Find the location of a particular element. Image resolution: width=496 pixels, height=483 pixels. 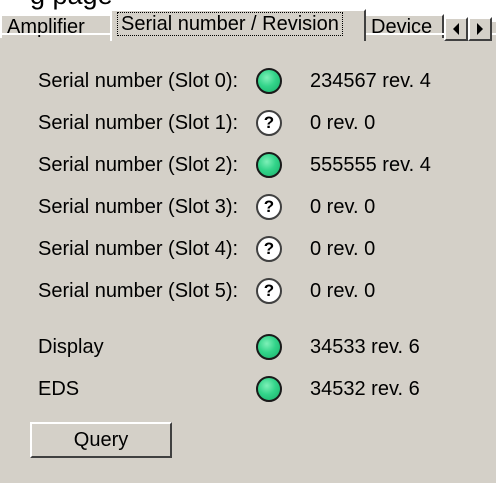

tab-serial-number-revision: Serial number / Revision is located at coordinates (238, 25).